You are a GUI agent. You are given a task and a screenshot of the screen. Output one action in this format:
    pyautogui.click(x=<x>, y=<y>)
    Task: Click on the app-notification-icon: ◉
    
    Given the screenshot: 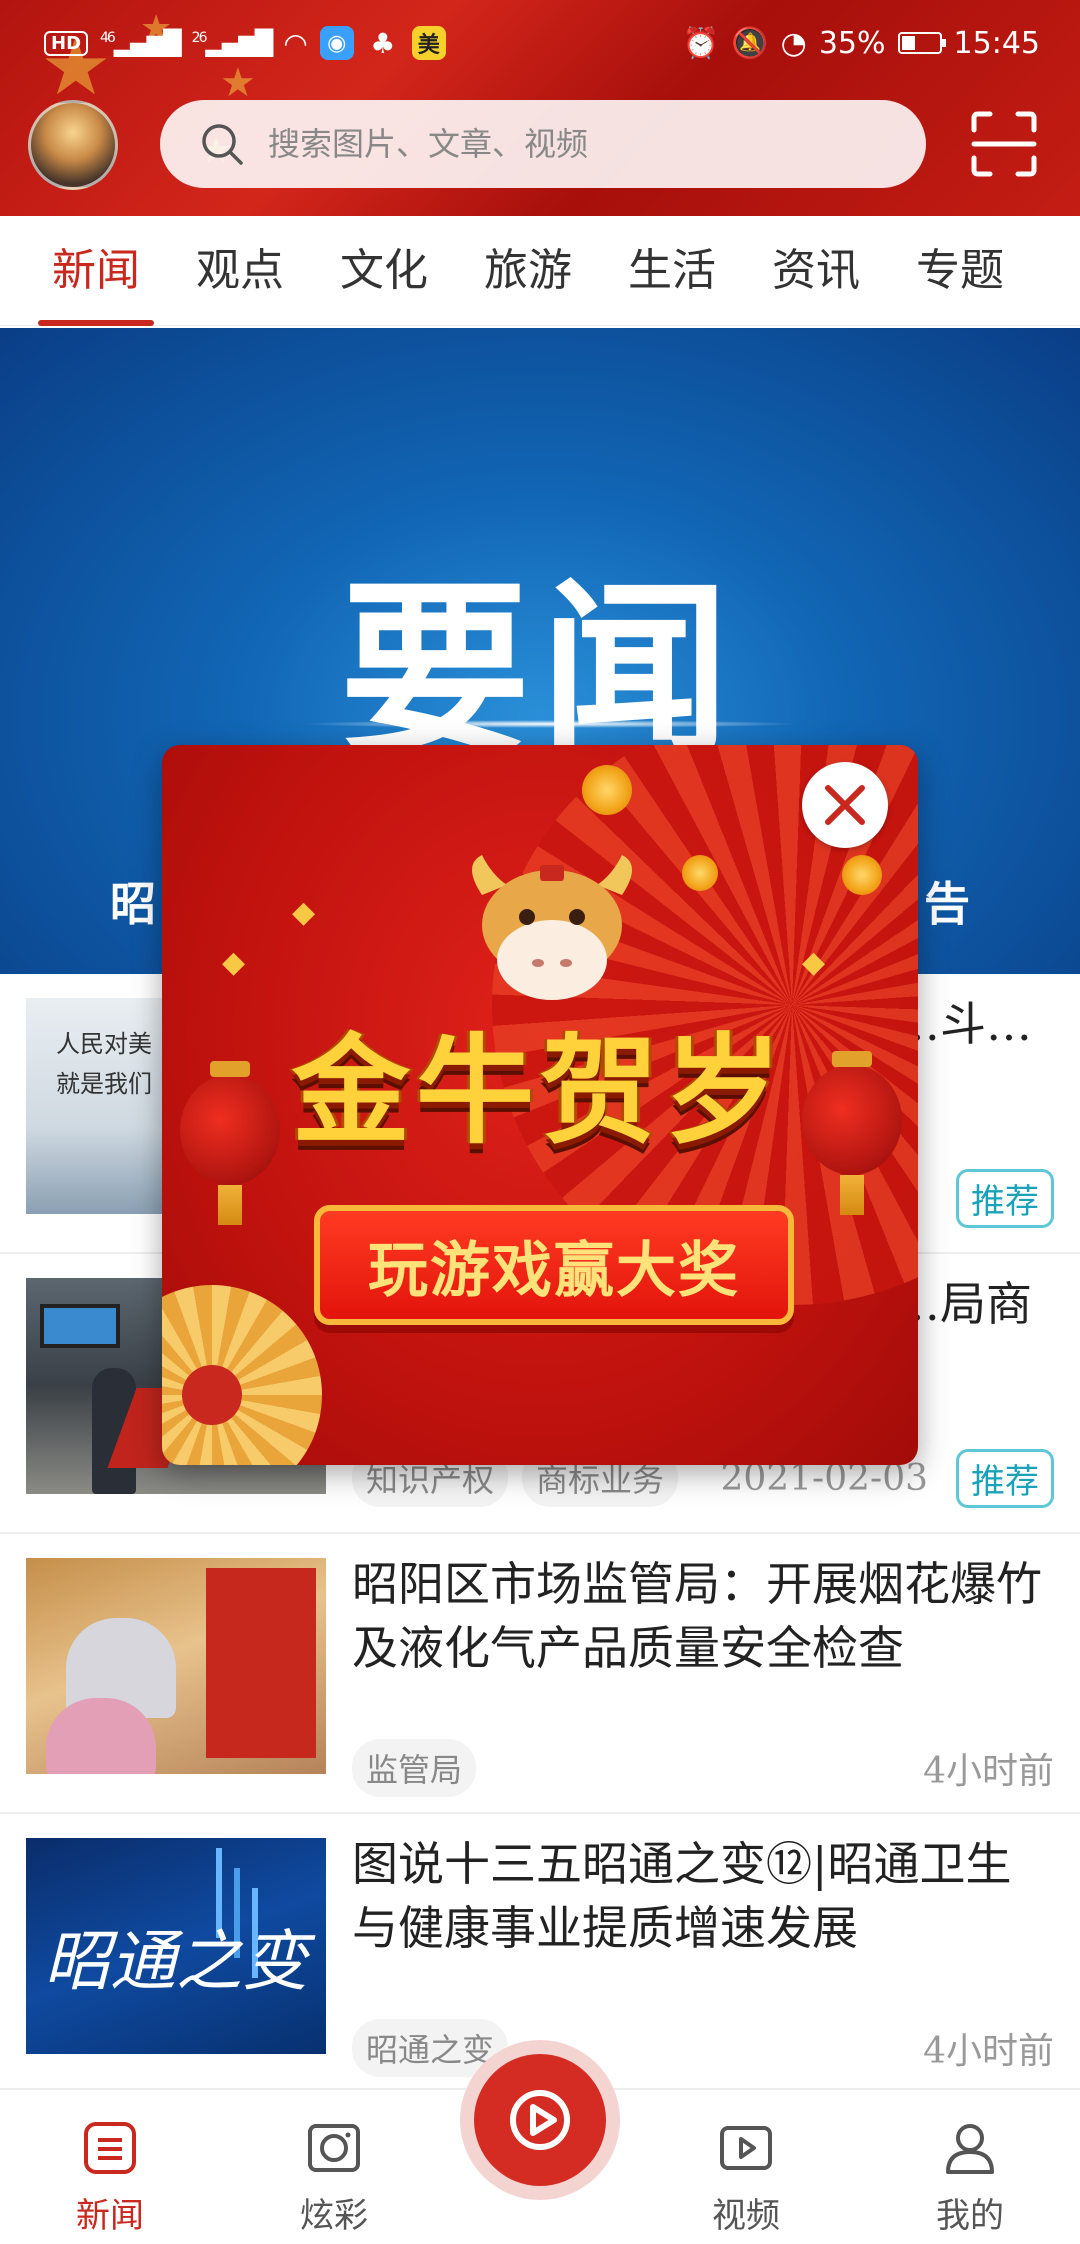 What is the action you would take?
    pyautogui.click(x=336, y=43)
    